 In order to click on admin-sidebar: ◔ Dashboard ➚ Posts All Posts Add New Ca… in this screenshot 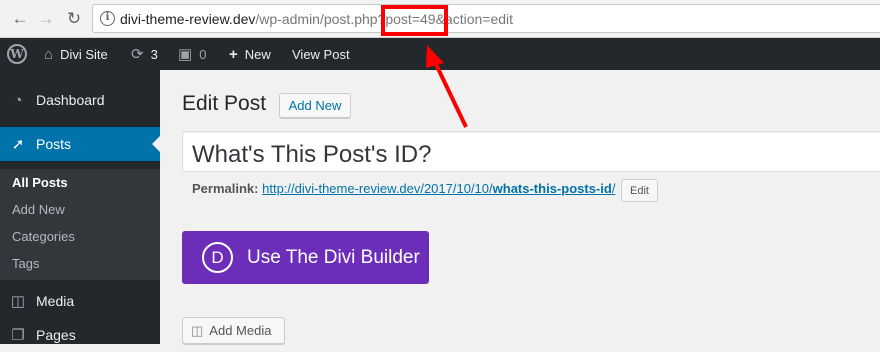, I will do `click(80, 207)`.